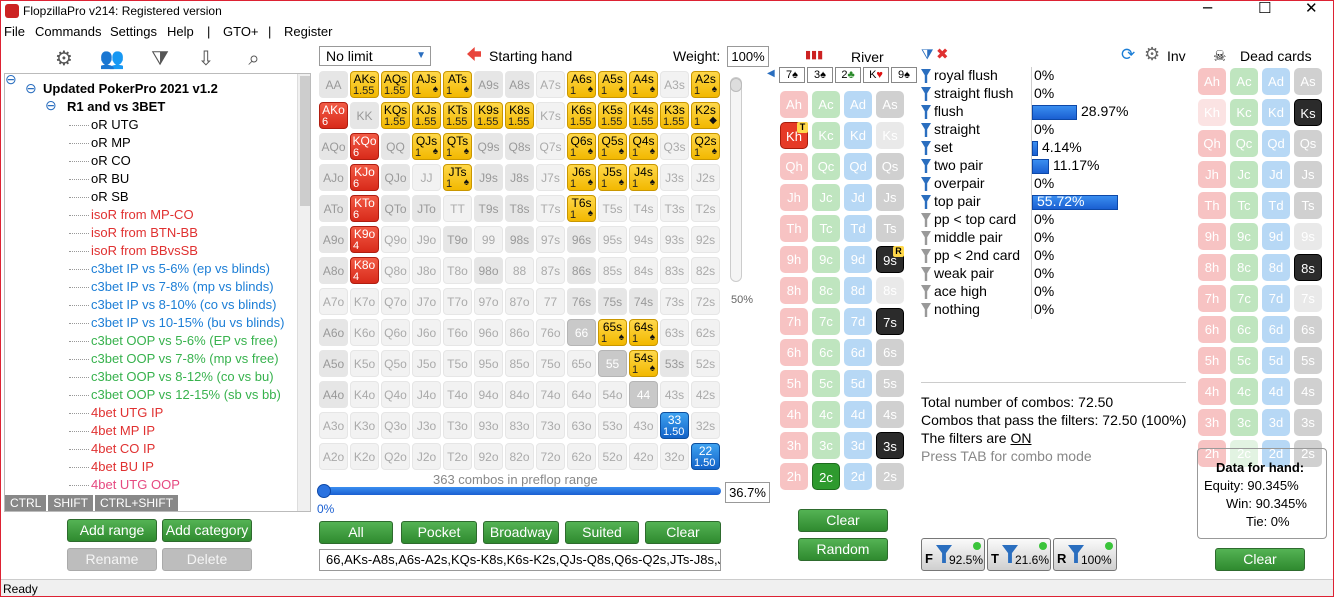 The width and height of the screenshot is (1334, 597). I want to click on hand-cell: A3o, so click(333, 425).